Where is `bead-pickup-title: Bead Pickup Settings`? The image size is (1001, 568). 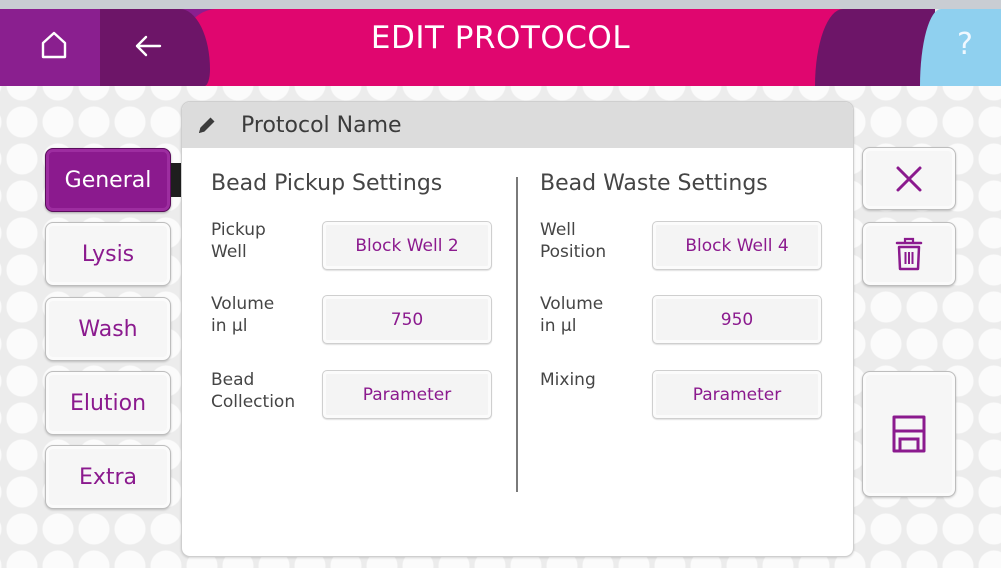 bead-pickup-title: Bead Pickup Settings is located at coordinates (327, 183).